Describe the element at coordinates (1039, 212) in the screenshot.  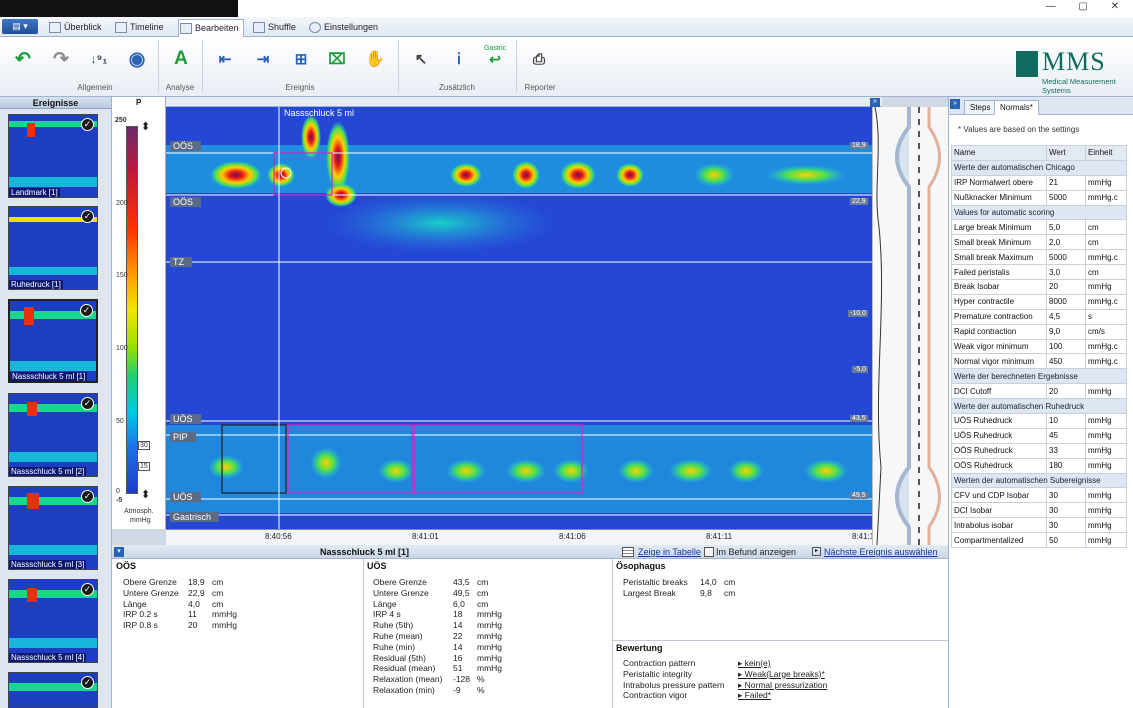
I see `table-section-row: Values for automatic scoring` at that location.